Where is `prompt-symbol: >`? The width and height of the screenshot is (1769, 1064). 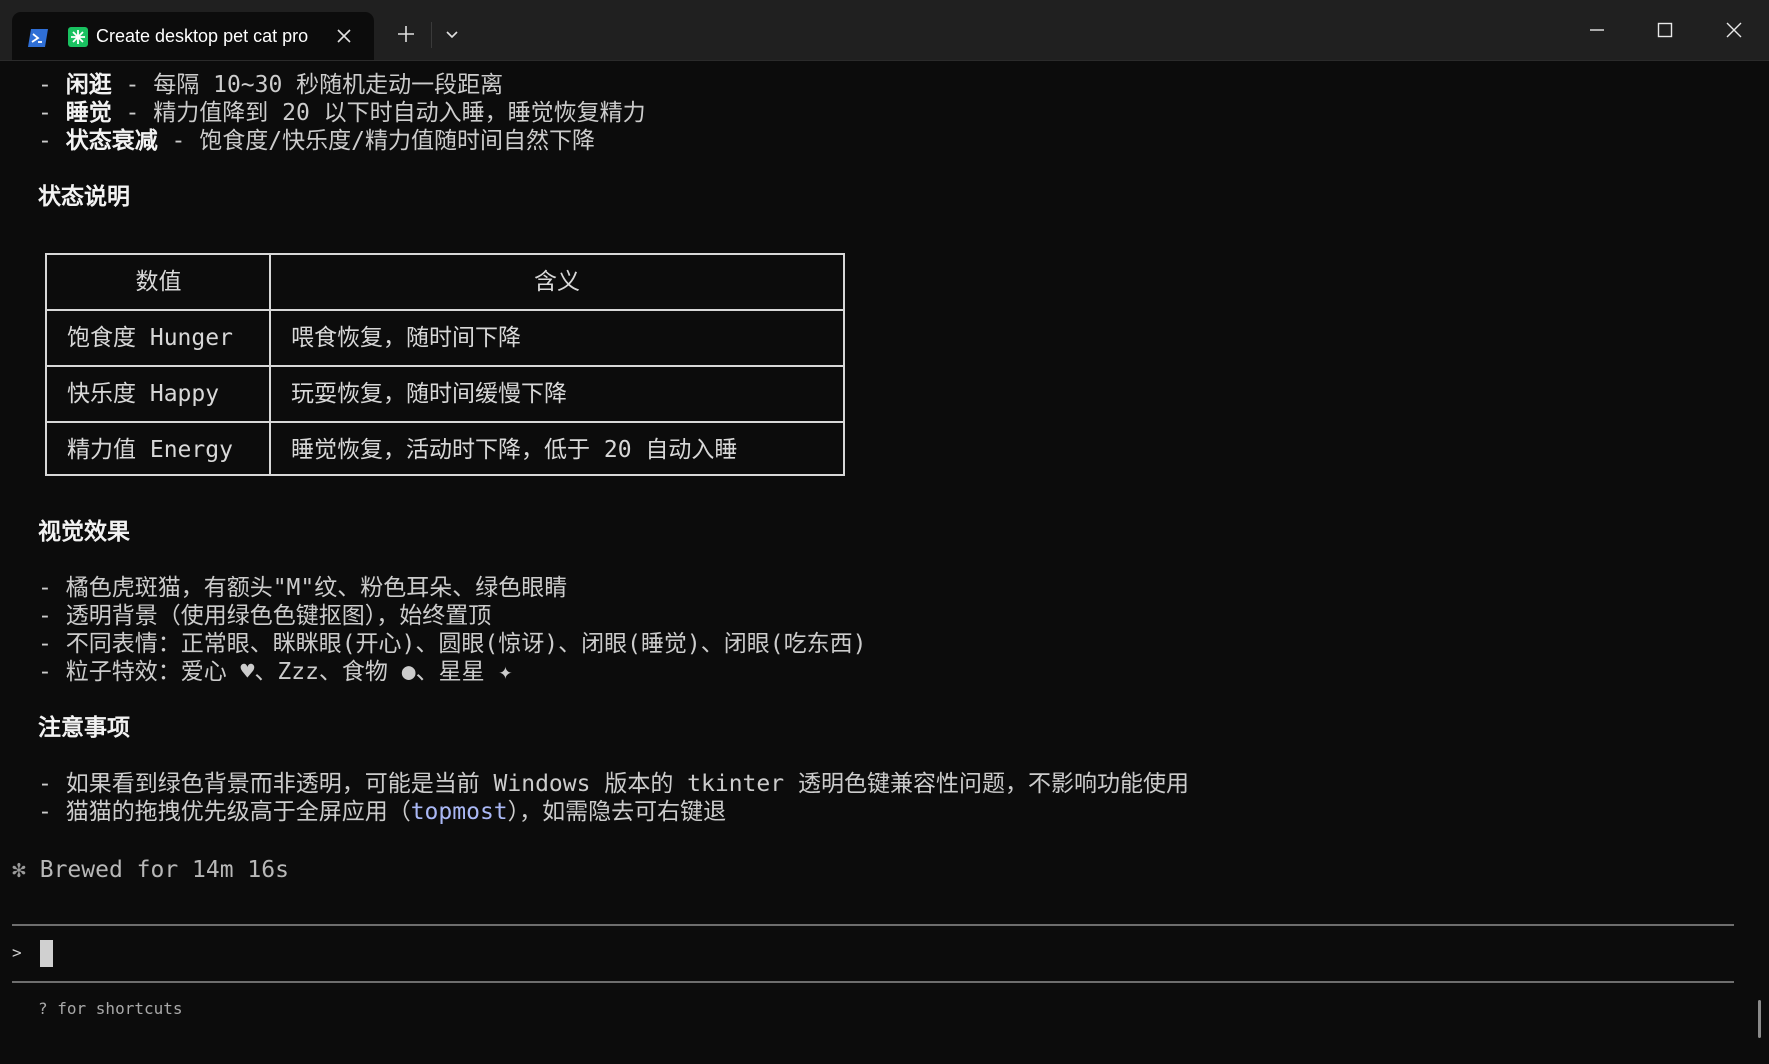
prompt-symbol: > is located at coordinates (17, 952).